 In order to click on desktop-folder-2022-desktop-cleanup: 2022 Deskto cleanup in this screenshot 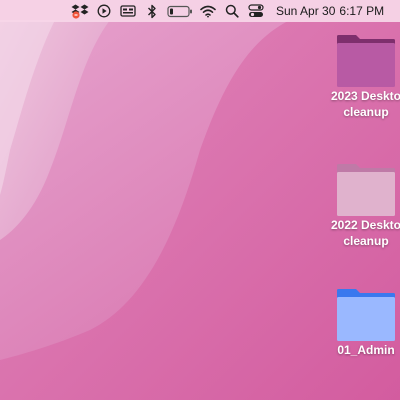, I will do `click(360, 206)`.